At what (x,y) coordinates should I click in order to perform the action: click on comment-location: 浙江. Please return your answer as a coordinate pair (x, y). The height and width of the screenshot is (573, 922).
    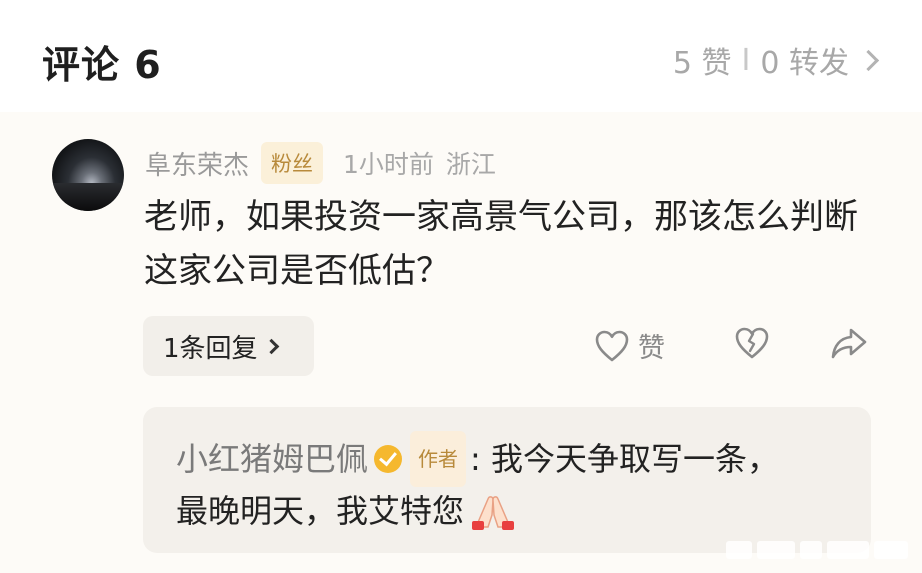
    Looking at the image, I should click on (470, 164).